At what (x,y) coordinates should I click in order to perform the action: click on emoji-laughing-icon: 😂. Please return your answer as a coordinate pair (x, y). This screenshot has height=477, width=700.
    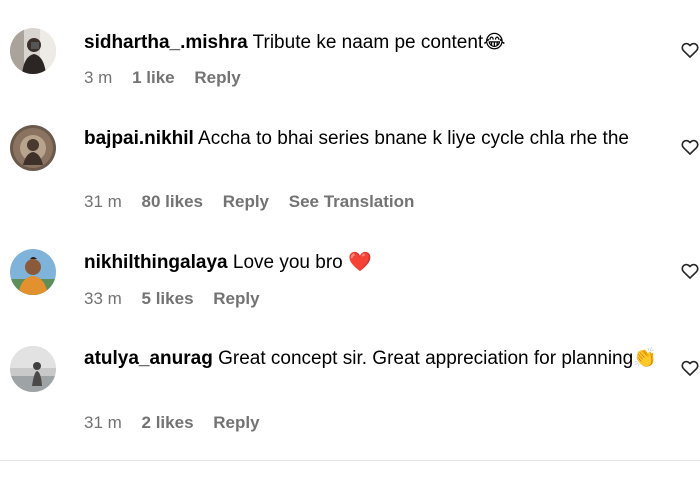
    Looking at the image, I should click on (494, 42).